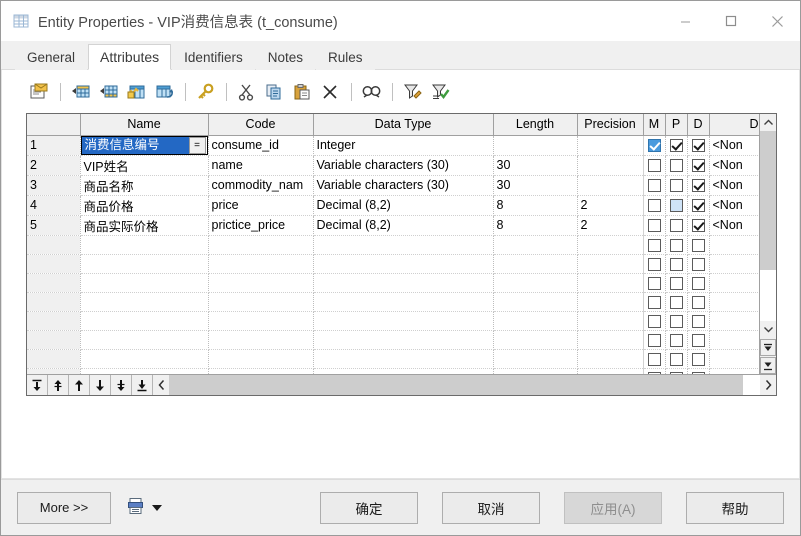  Describe the element at coordinates (100, 385) in the screenshot. I see `move-down-icon` at that location.